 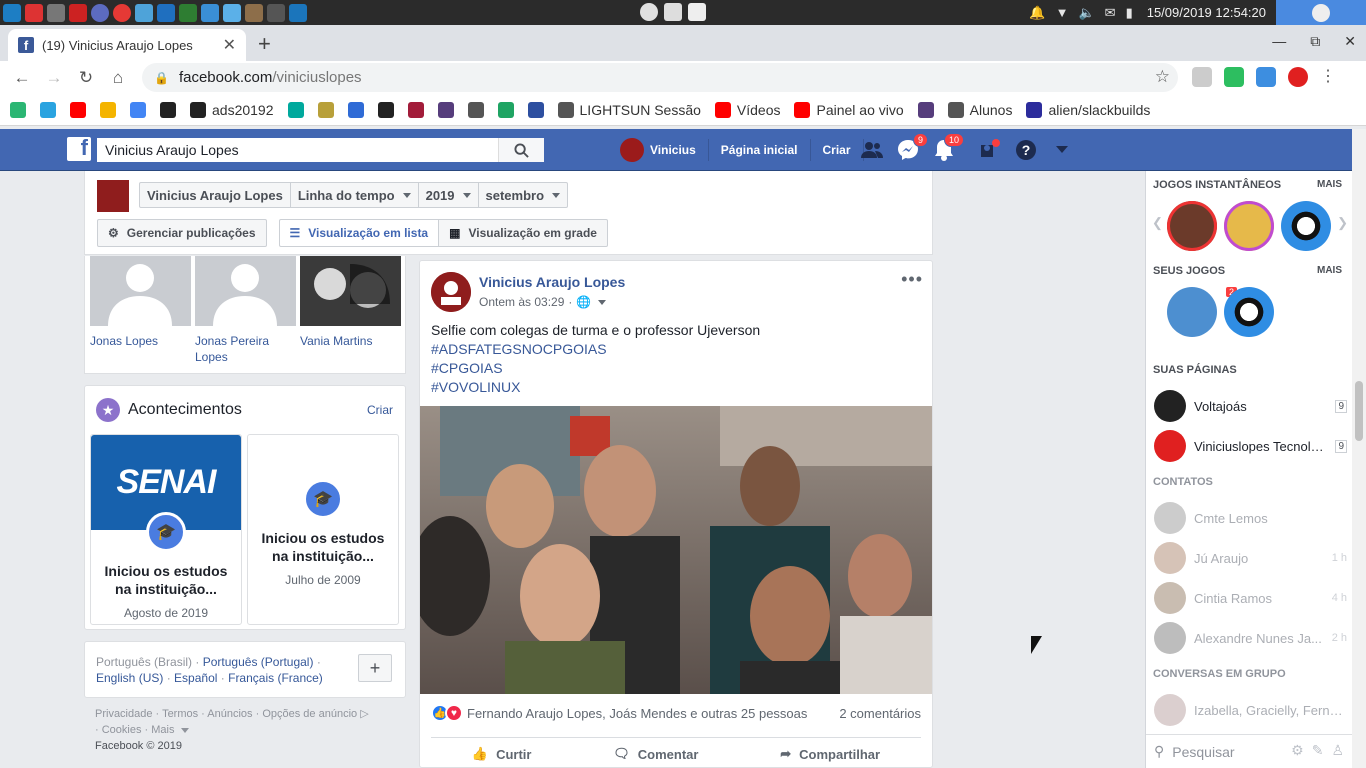 I want to click on forward-icon: →, so click(x=54, y=78).